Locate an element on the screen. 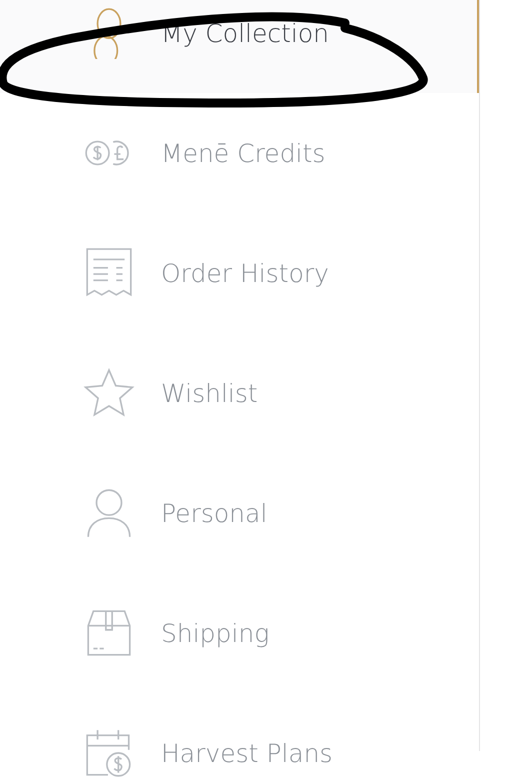  menu-icon is located at coordinates (109, 393).